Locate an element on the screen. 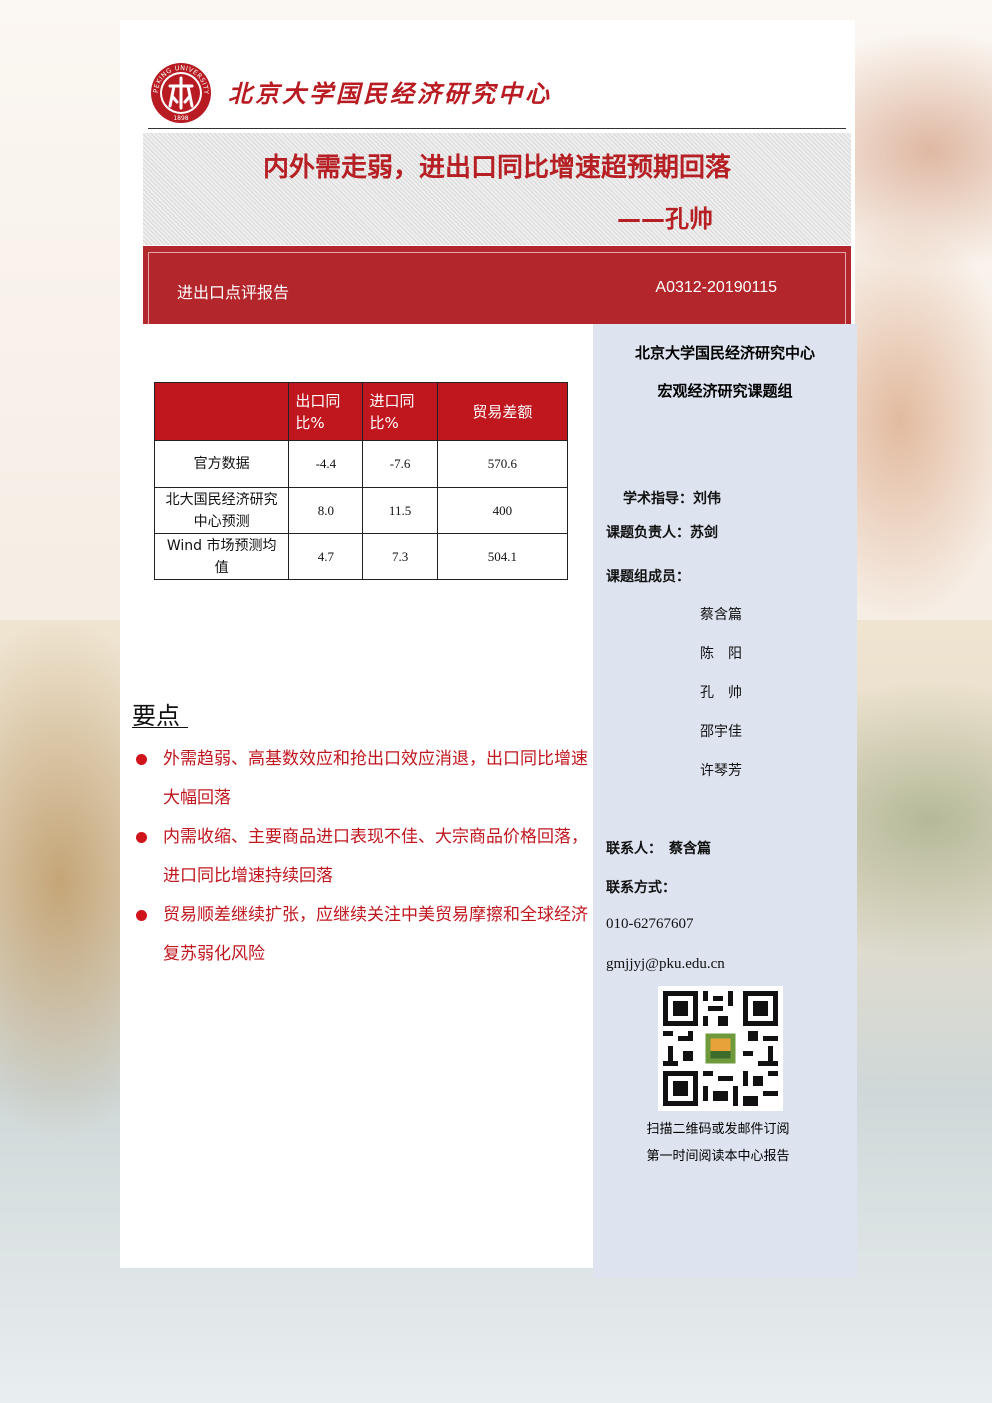 The height and width of the screenshot is (1403, 992). table-row: Wind 市场预测均值 4.7 7.3 504.1 is located at coordinates (361, 556).